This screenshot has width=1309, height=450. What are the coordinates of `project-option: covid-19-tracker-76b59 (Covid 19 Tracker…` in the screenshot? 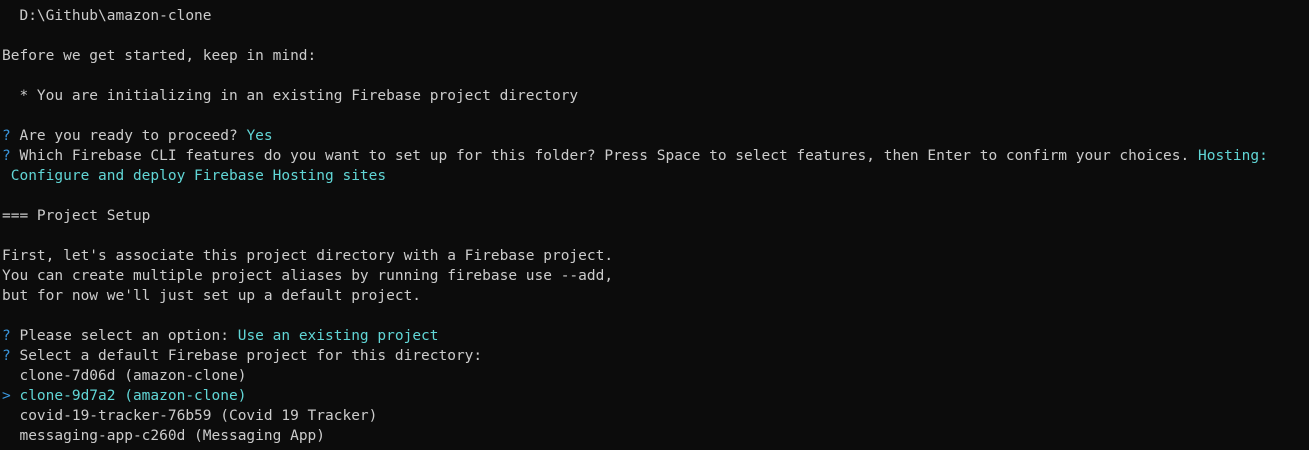 It's located at (189, 416).